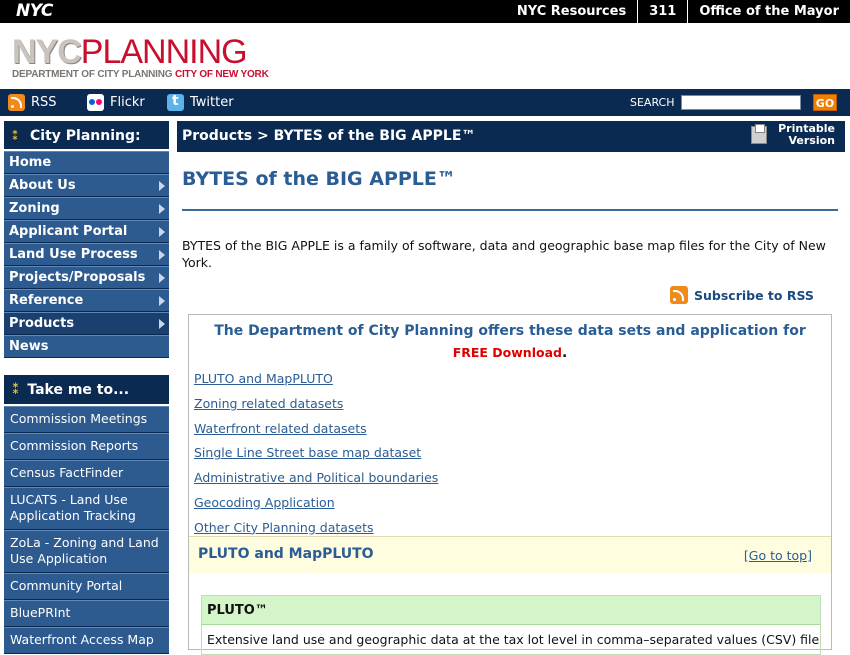 This screenshot has width=850, height=655. What do you see at coordinates (511, 610) in the screenshot?
I see `pluto-panel-title: PLUTO™` at bounding box center [511, 610].